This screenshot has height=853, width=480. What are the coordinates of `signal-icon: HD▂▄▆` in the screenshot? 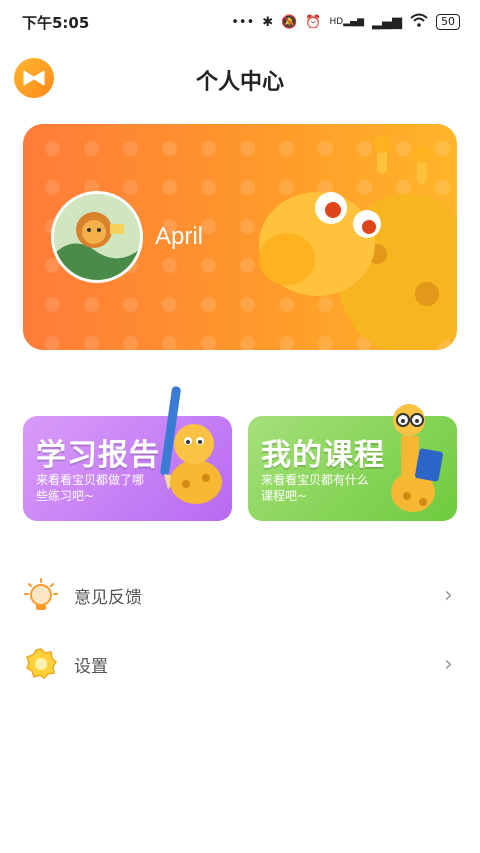 It's located at (346, 22).